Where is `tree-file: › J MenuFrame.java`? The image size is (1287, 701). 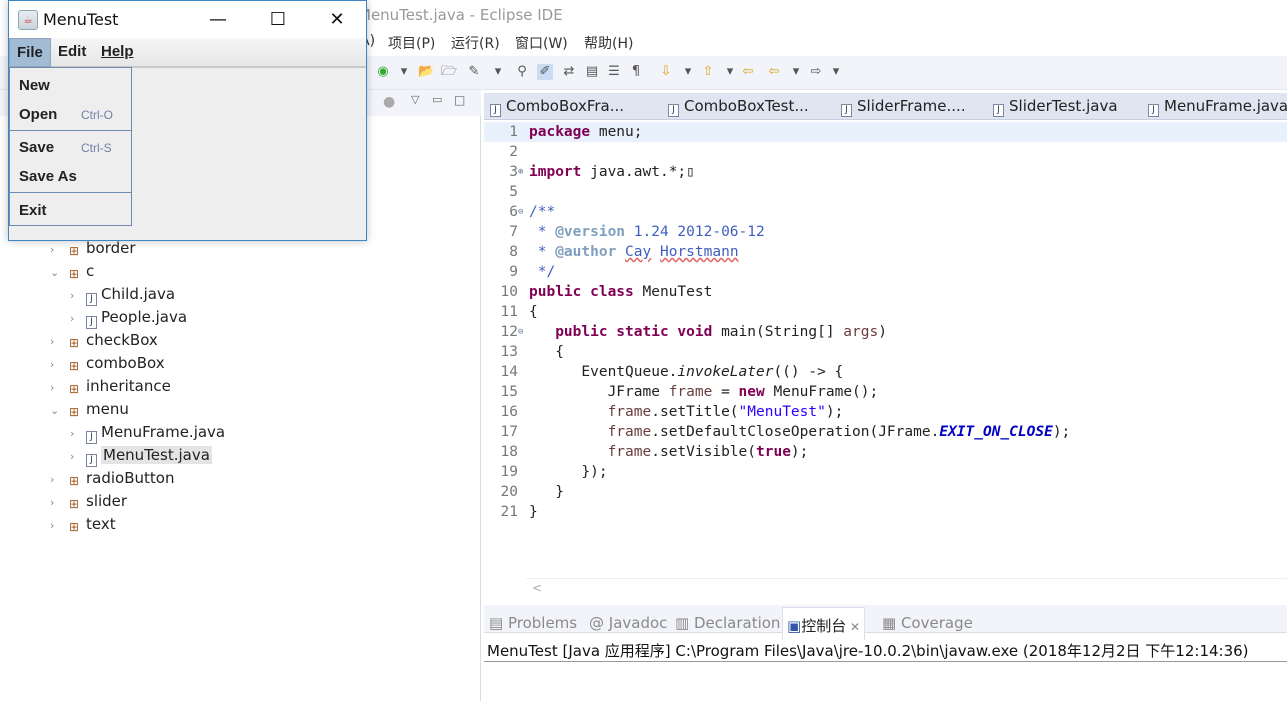 tree-file: › J MenuFrame.java is located at coordinates (147, 433).